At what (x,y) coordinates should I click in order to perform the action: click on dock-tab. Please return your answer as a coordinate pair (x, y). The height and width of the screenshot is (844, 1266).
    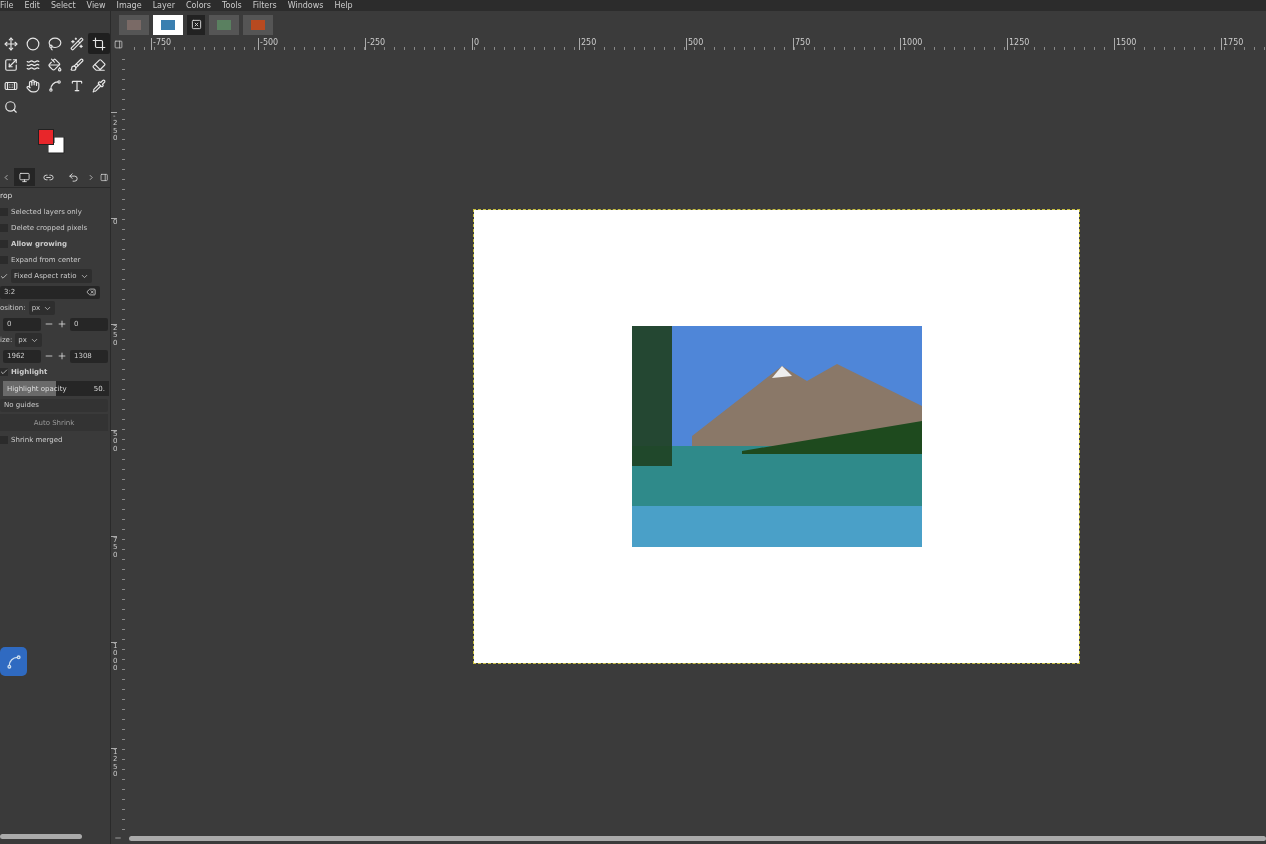
    Looking at the image, I should click on (24, 177).